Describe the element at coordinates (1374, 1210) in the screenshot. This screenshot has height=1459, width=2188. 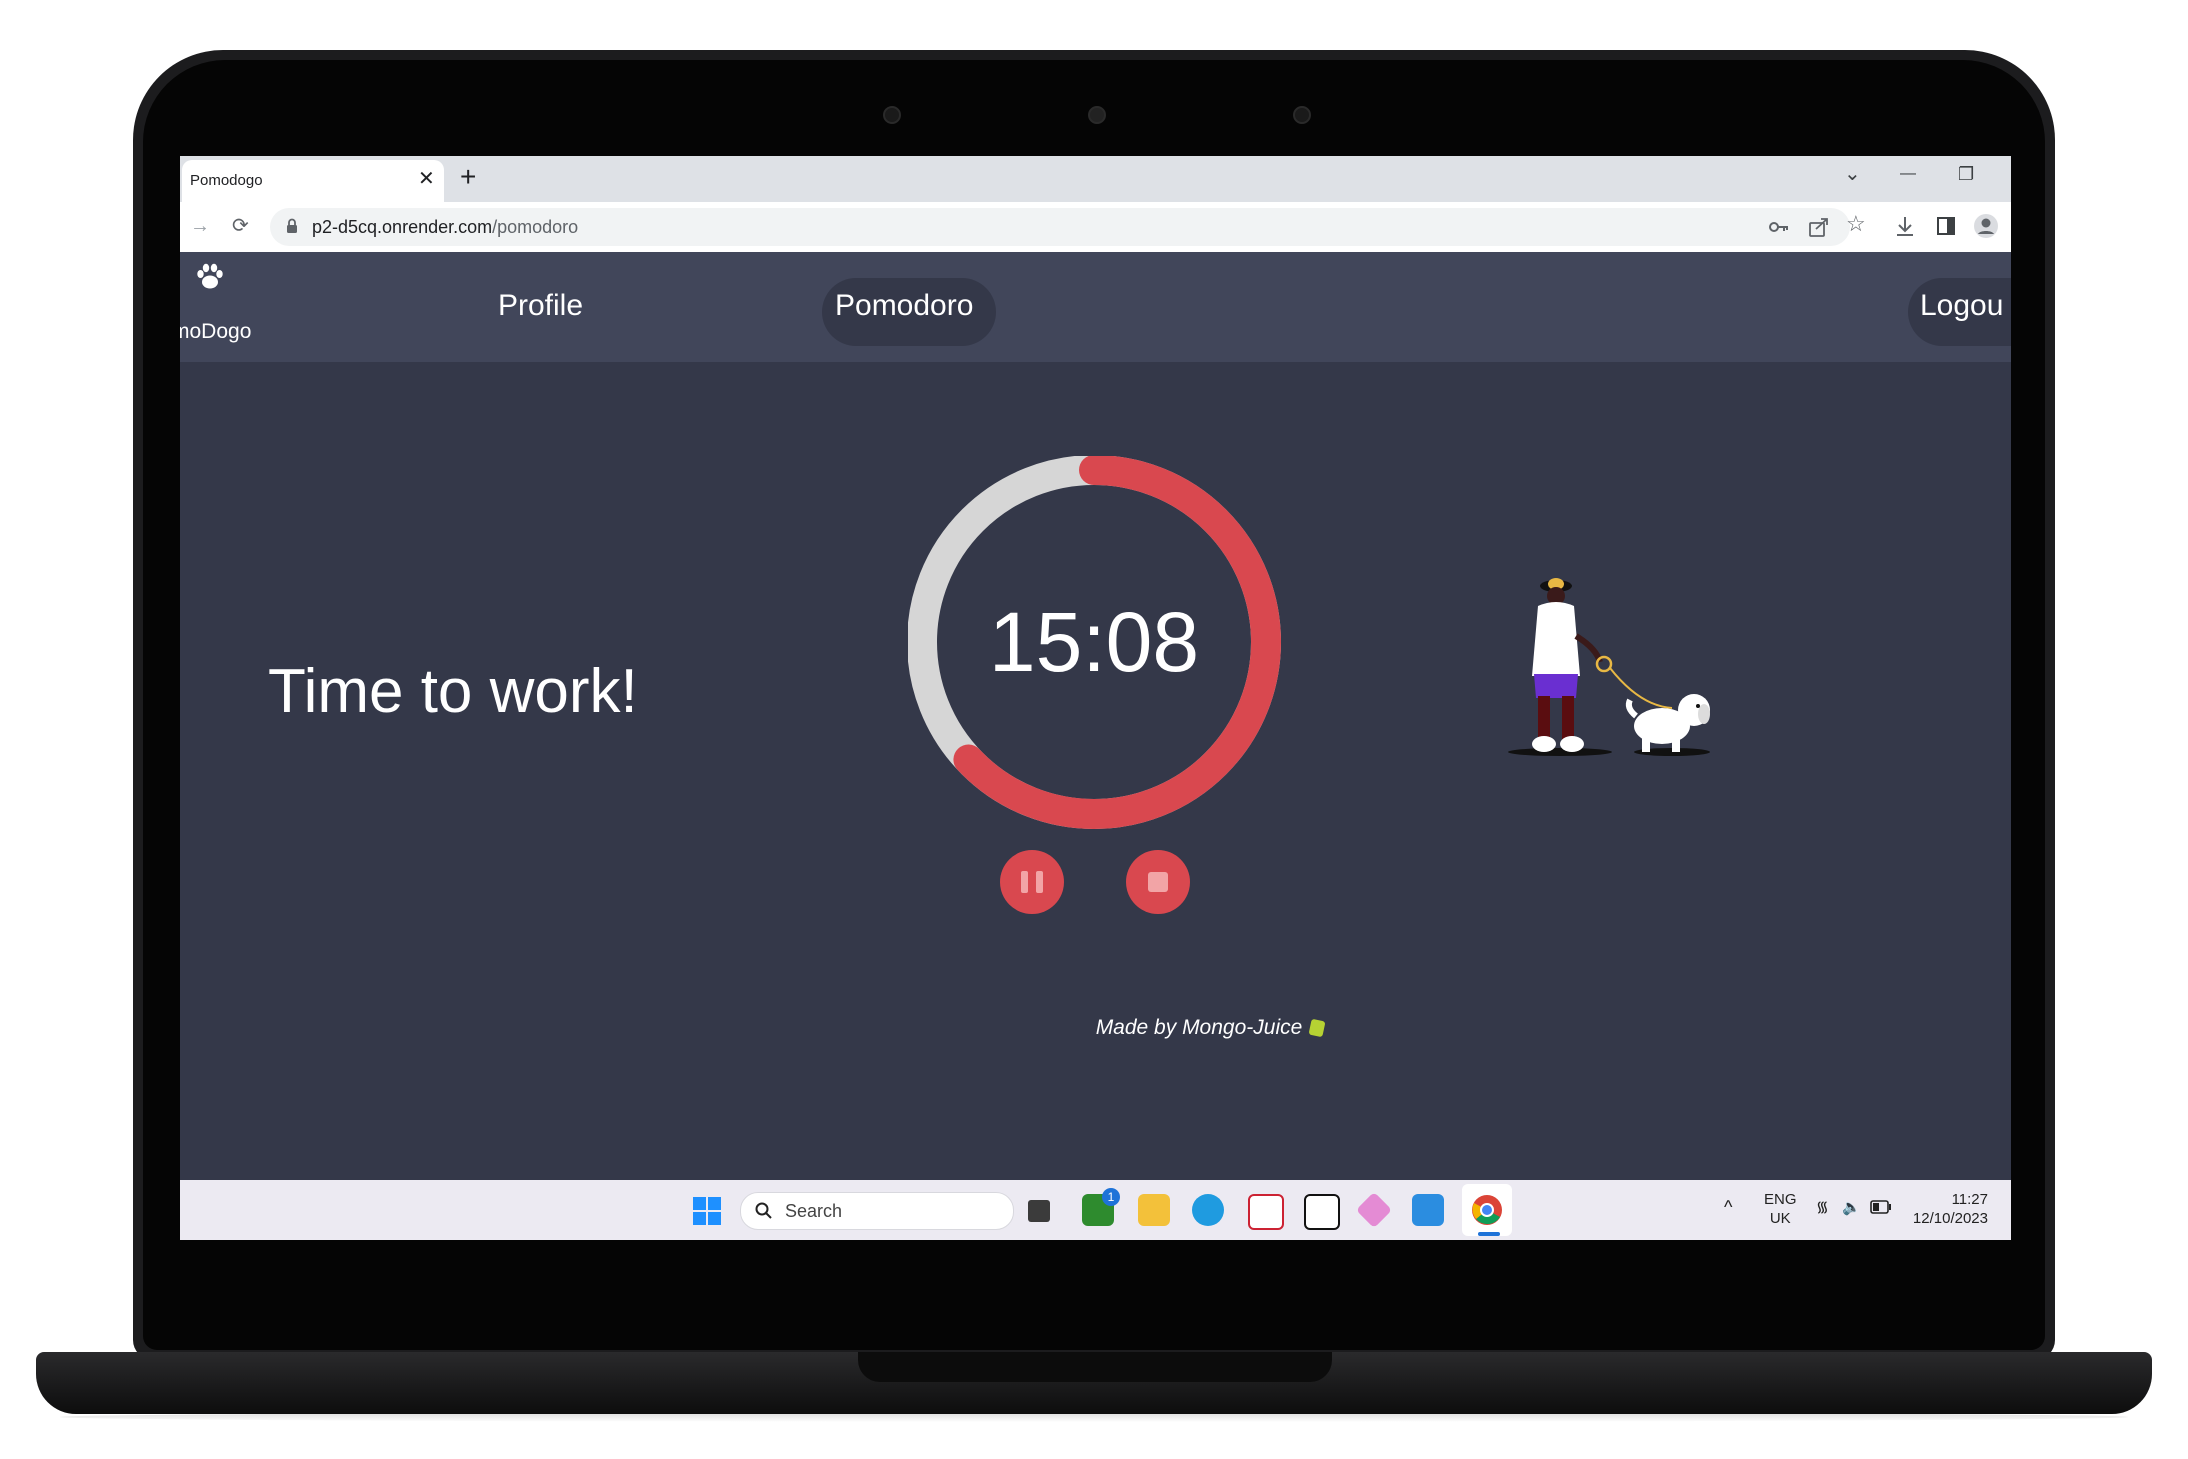
I see `git-kraken-icon` at that location.